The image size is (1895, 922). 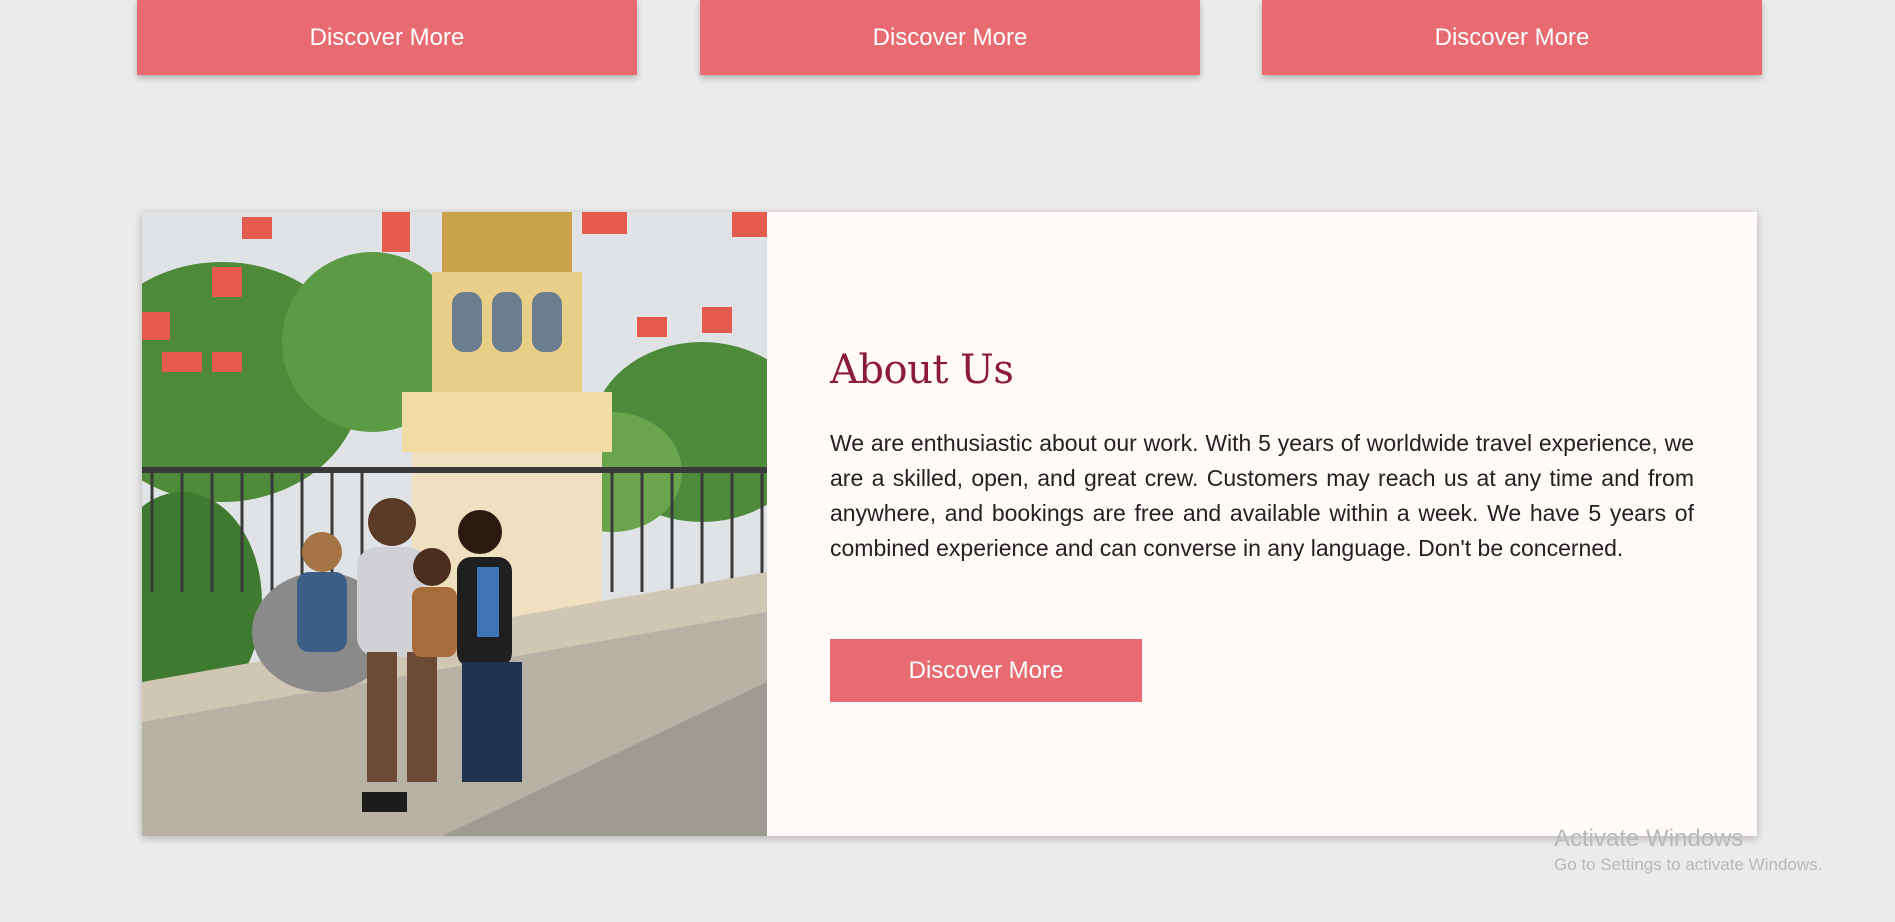 I want to click on watermark-subtitle: Go to Settings to activate Windows., so click(x=1688, y=864).